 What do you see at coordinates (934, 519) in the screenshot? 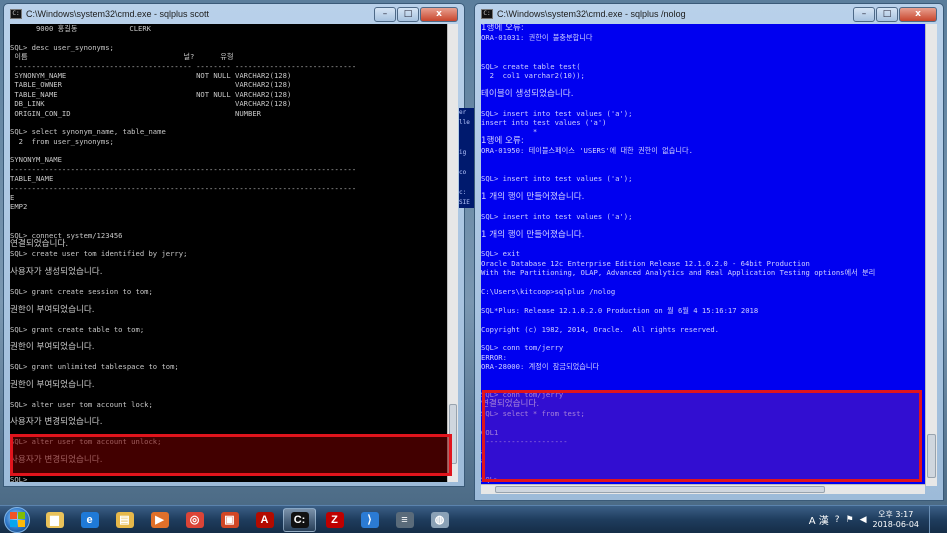
I see `show-desktop-button` at bounding box center [934, 519].